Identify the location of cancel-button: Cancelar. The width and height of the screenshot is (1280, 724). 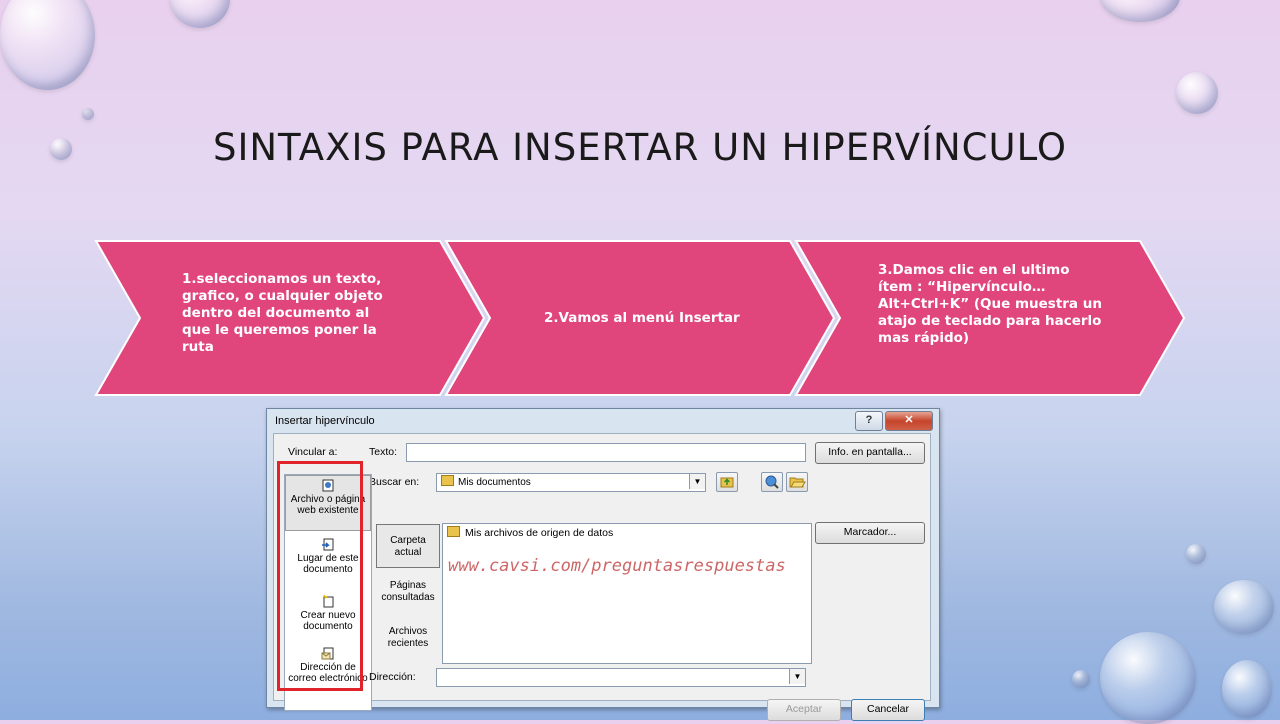
(888, 710).